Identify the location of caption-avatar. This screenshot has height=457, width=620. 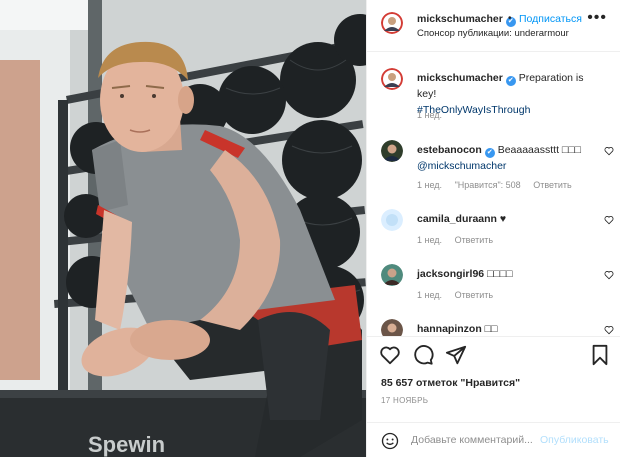
(392, 79).